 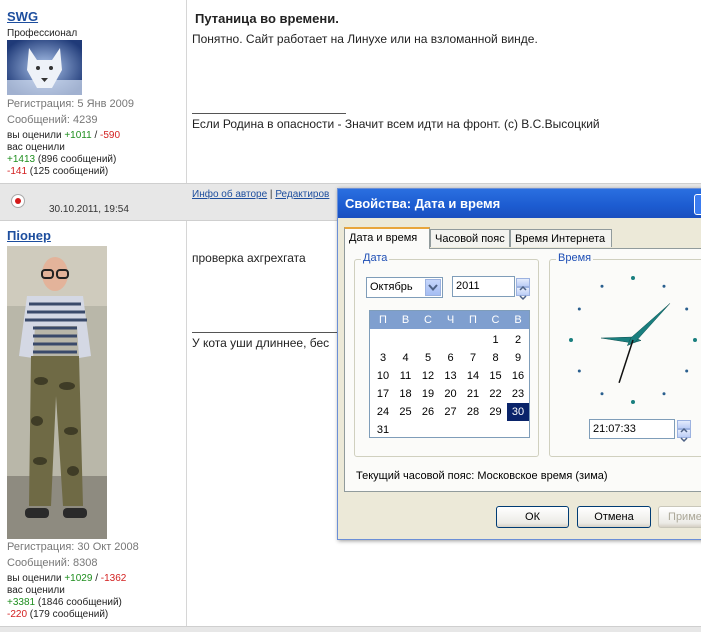 I want to click on year-value: 2011, so click(x=468, y=286).